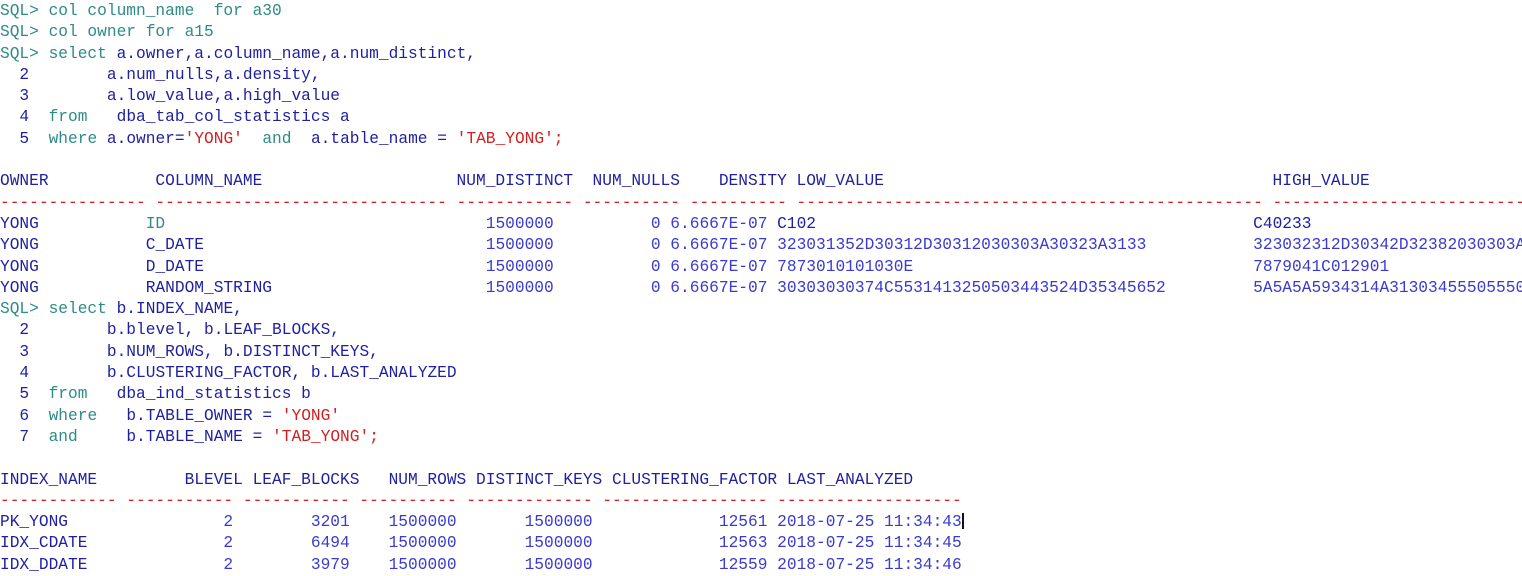 This screenshot has height=576, width=1522. What do you see at coordinates (1277, 223) in the screenshot?
I see `cell-high-value: C40233` at bounding box center [1277, 223].